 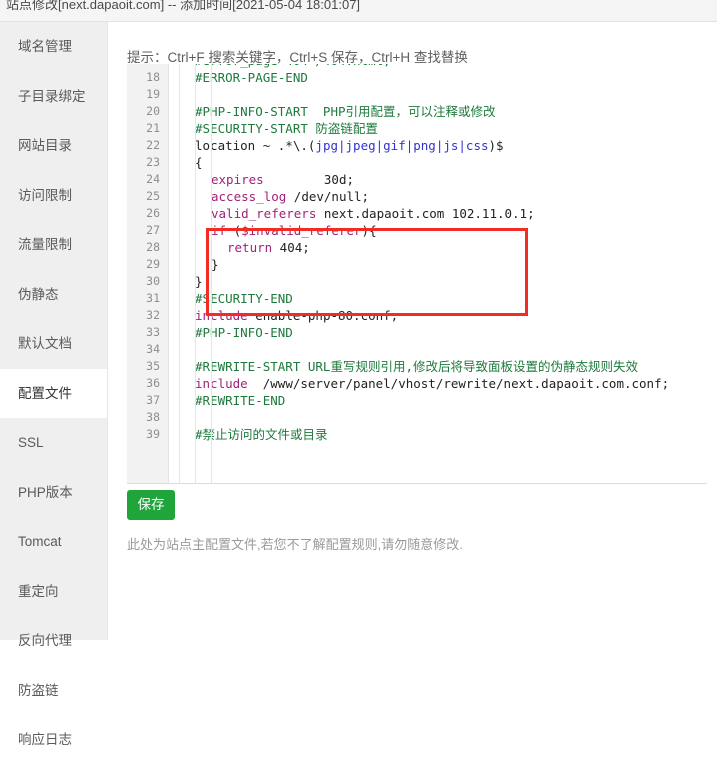 What do you see at coordinates (323, 315) in the screenshot?
I see `code-token: enable-php-80.conf;` at bounding box center [323, 315].